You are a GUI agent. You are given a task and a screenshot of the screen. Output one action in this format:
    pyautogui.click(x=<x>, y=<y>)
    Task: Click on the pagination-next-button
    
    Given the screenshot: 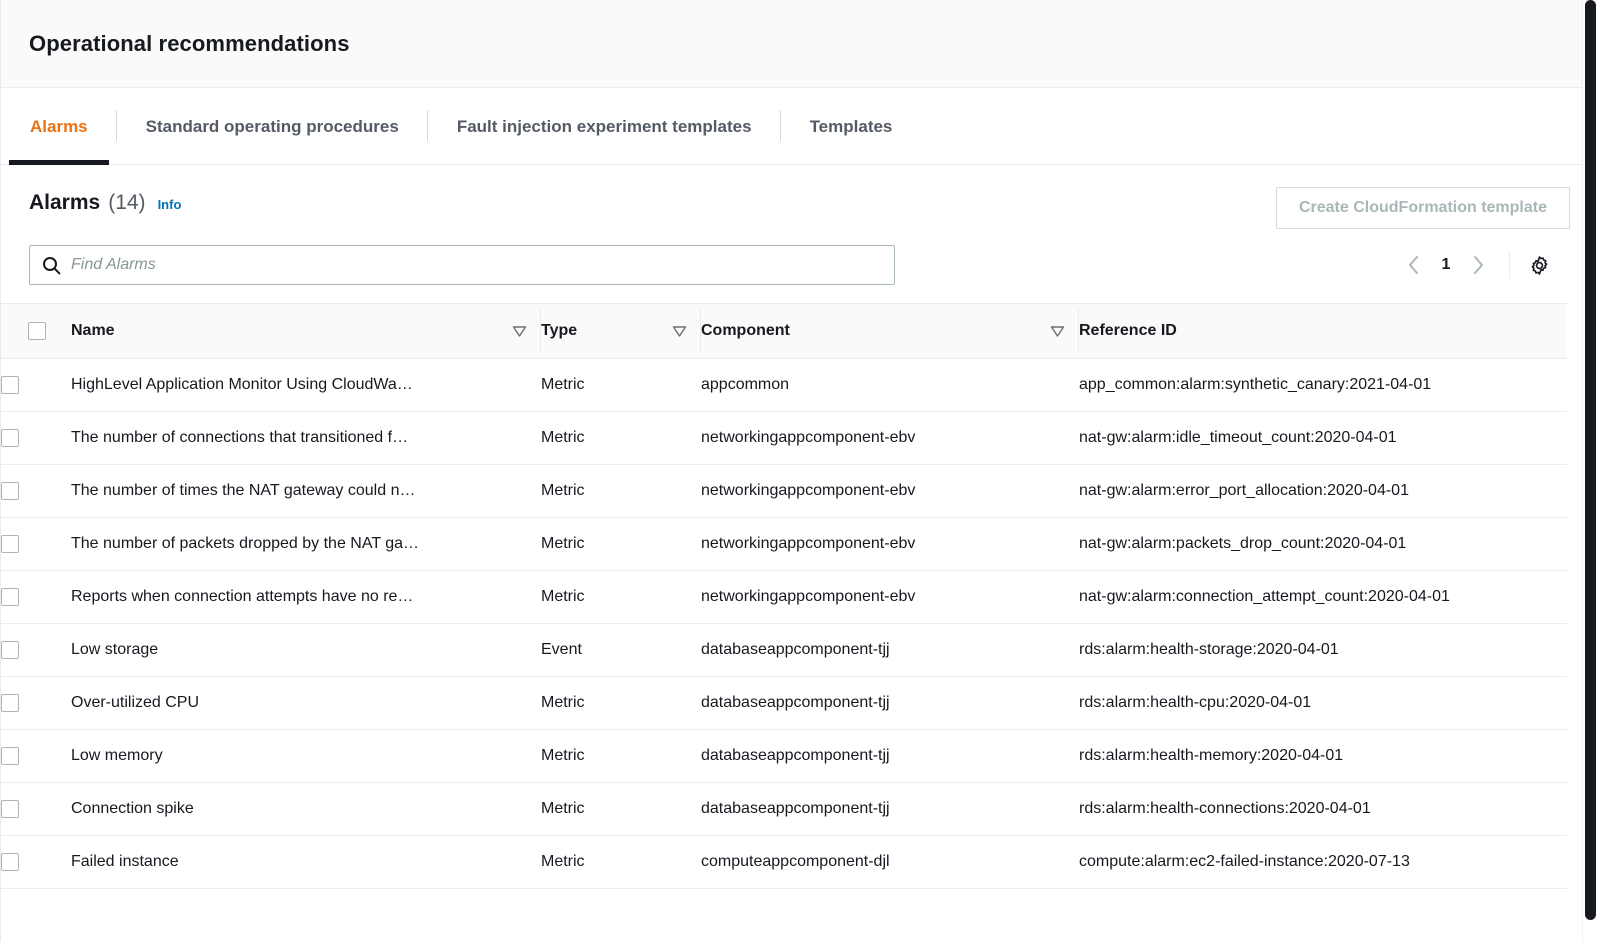 What is the action you would take?
    pyautogui.click(x=1478, y=265)
    